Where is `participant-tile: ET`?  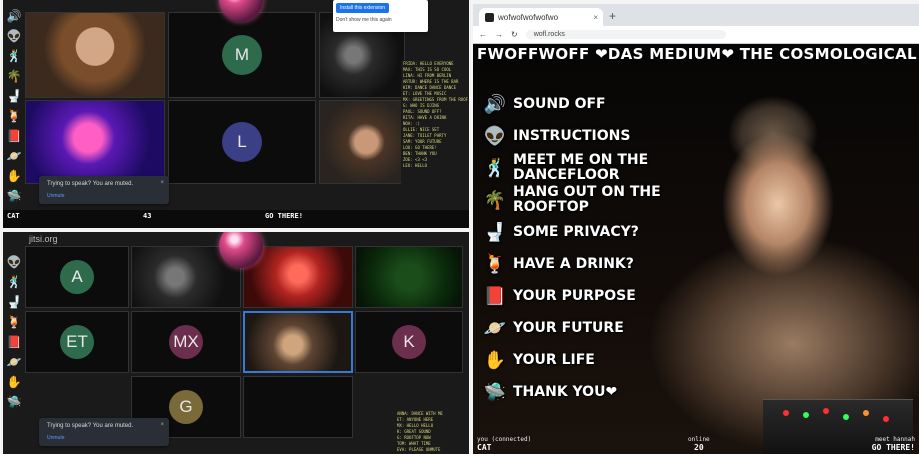
participant-tile: ET is located at coordinates (77, 342).